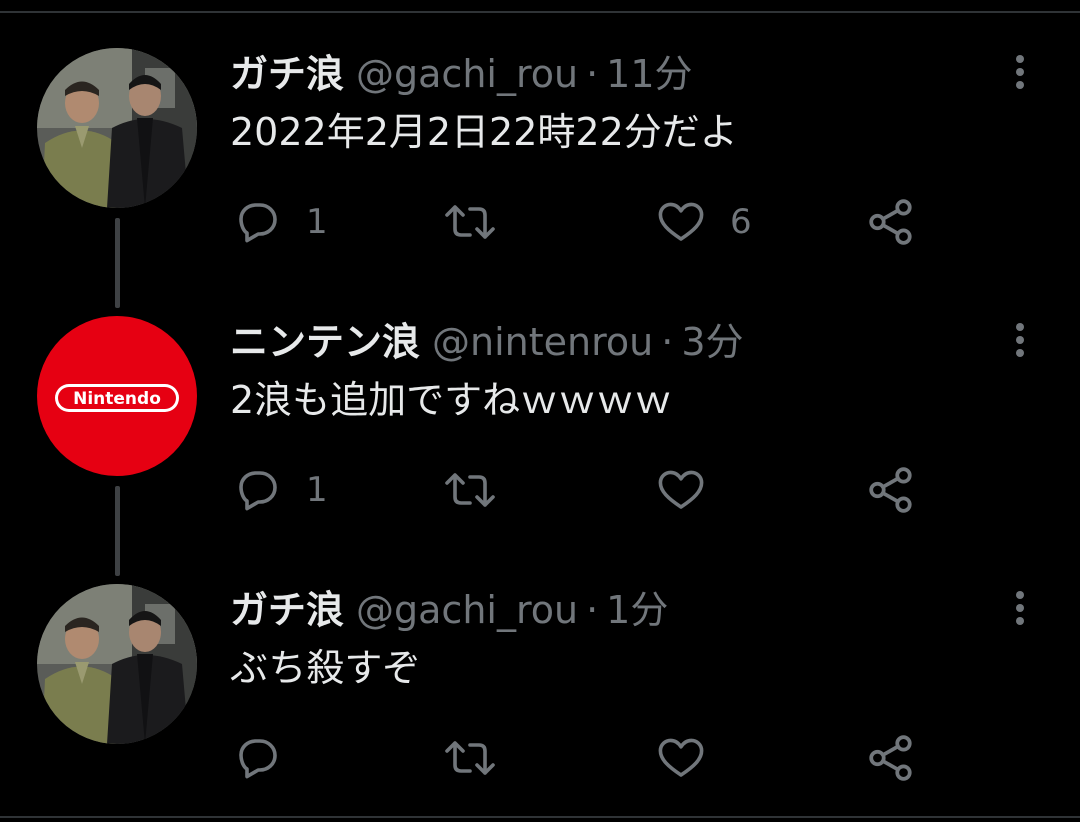 This screenshot has height=822, width=1080. I want to click on tweet-header: ニンテン浪 @nintenrou · 3分, so click(487, 342).